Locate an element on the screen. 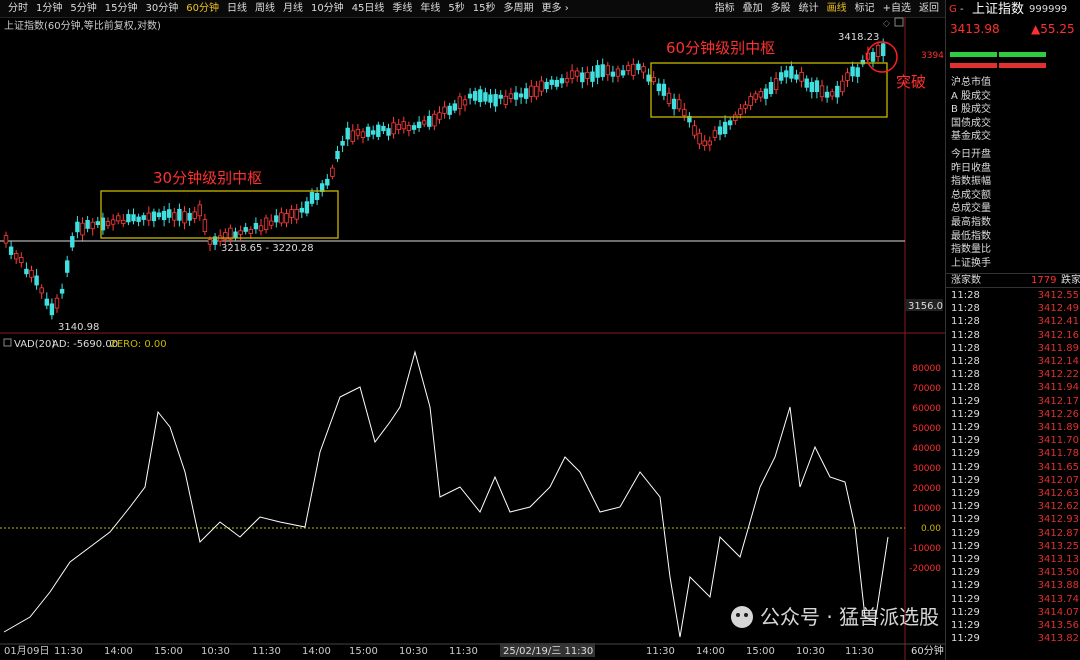  period-tab: 30分钟 is located at coordinates (161, 9).